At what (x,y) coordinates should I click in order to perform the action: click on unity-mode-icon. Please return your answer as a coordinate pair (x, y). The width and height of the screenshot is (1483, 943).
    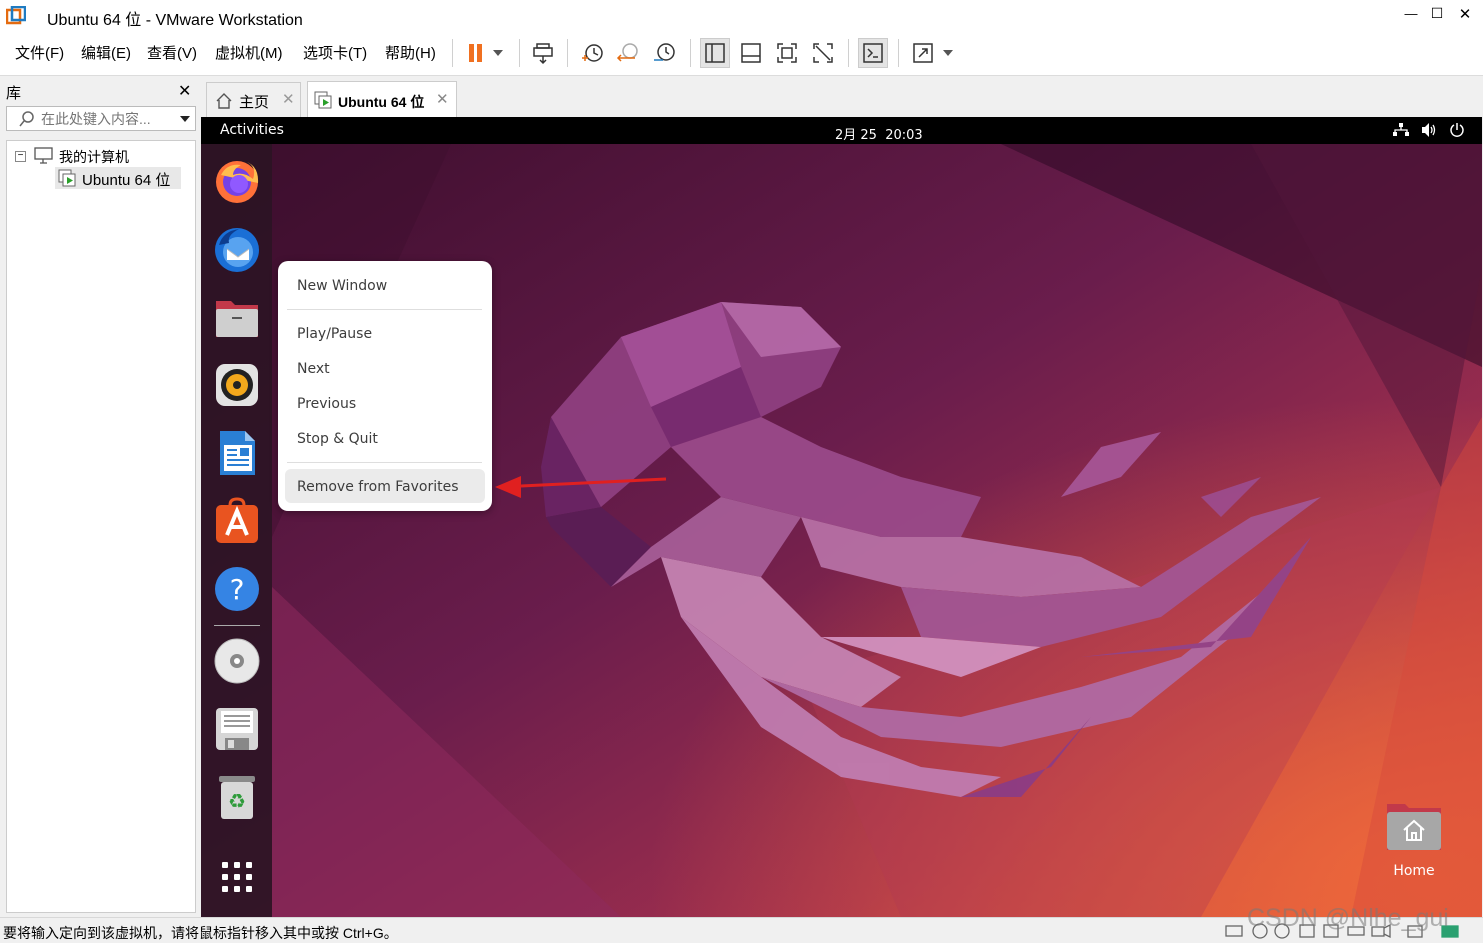
    Looking at the image, I should click on (823, 53).